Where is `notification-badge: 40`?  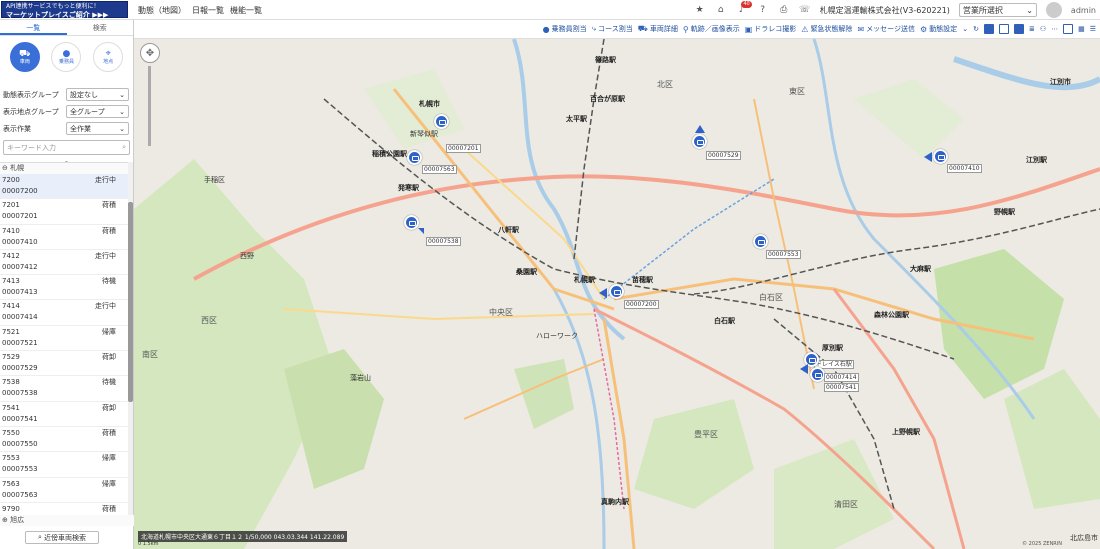
notification-badge: 40 is located at coordinates (746, 4).